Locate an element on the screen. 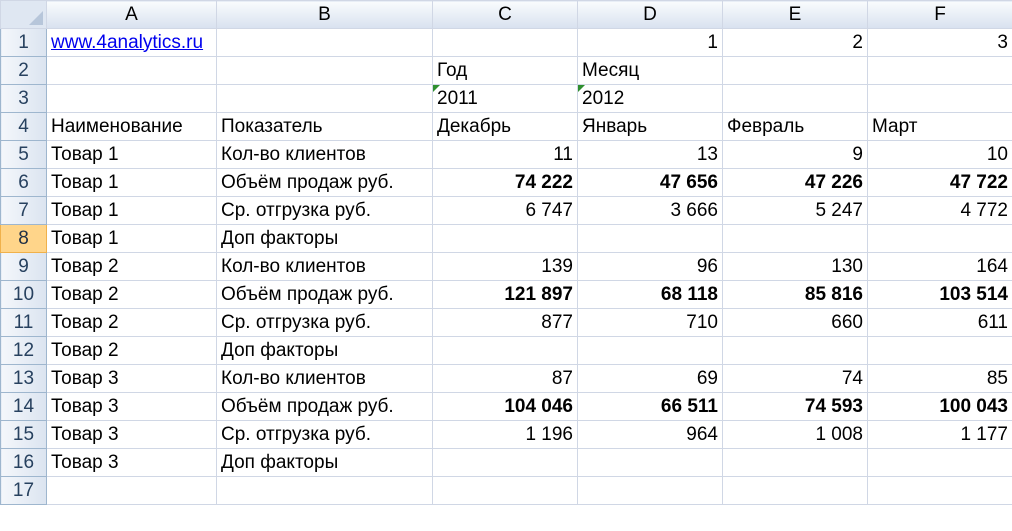 The height and width of the screenshot is (531, 1012). cell-f5: 10 is located at coordinates (939, 154).